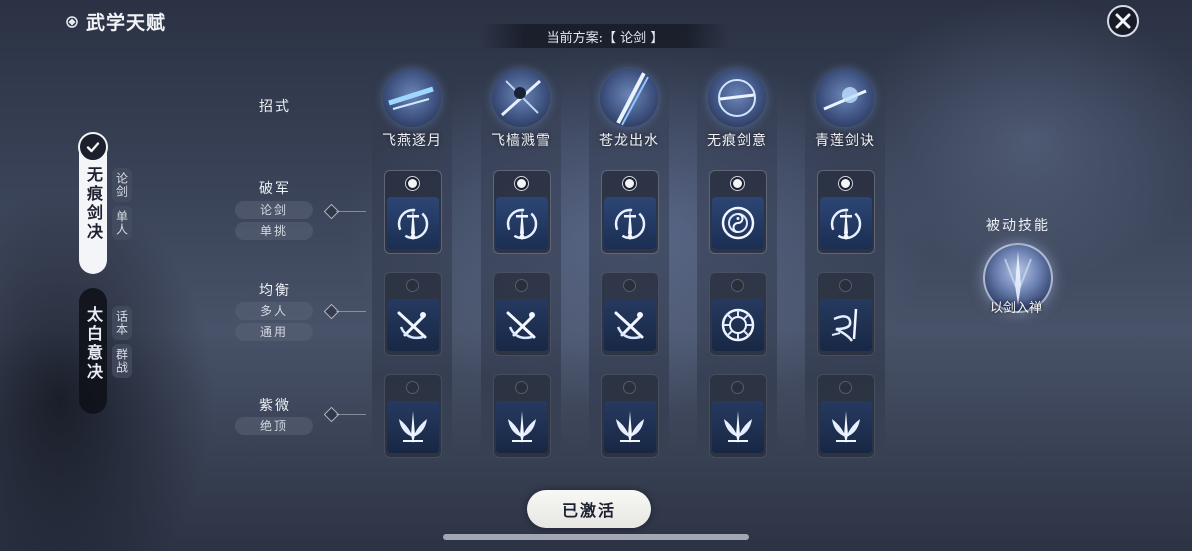  I want to click on move-name: 无痕剑意, so click(737, 141).